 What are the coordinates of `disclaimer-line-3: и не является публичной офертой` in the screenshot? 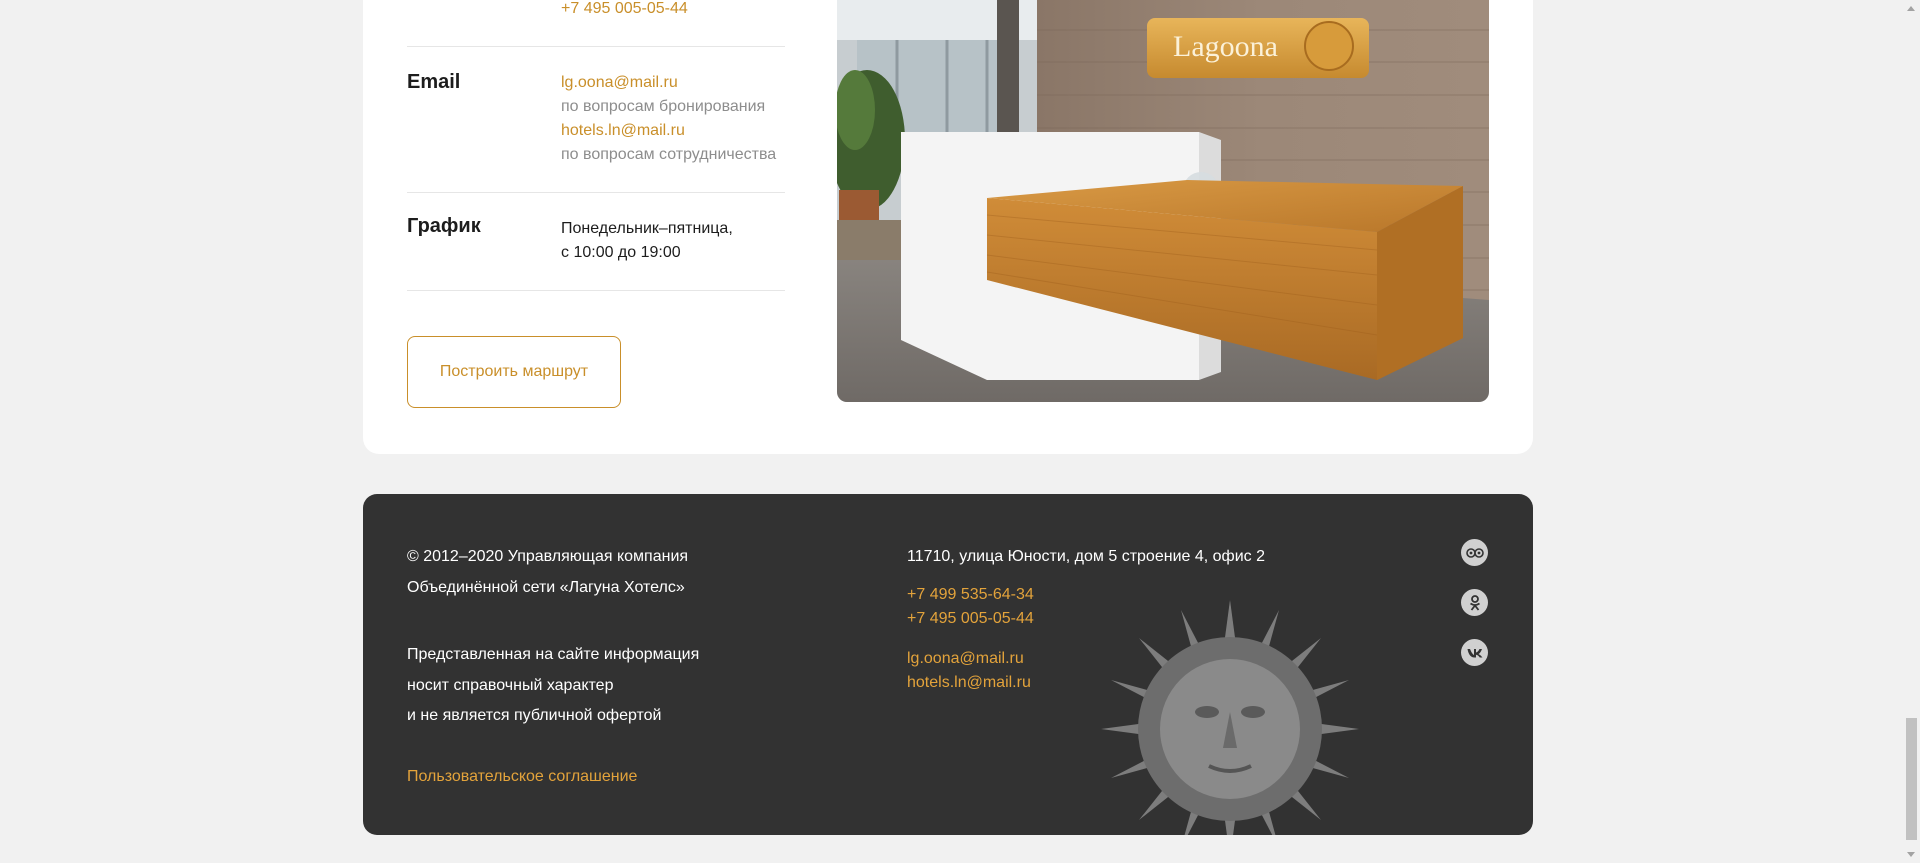 It's located at (534, 715).